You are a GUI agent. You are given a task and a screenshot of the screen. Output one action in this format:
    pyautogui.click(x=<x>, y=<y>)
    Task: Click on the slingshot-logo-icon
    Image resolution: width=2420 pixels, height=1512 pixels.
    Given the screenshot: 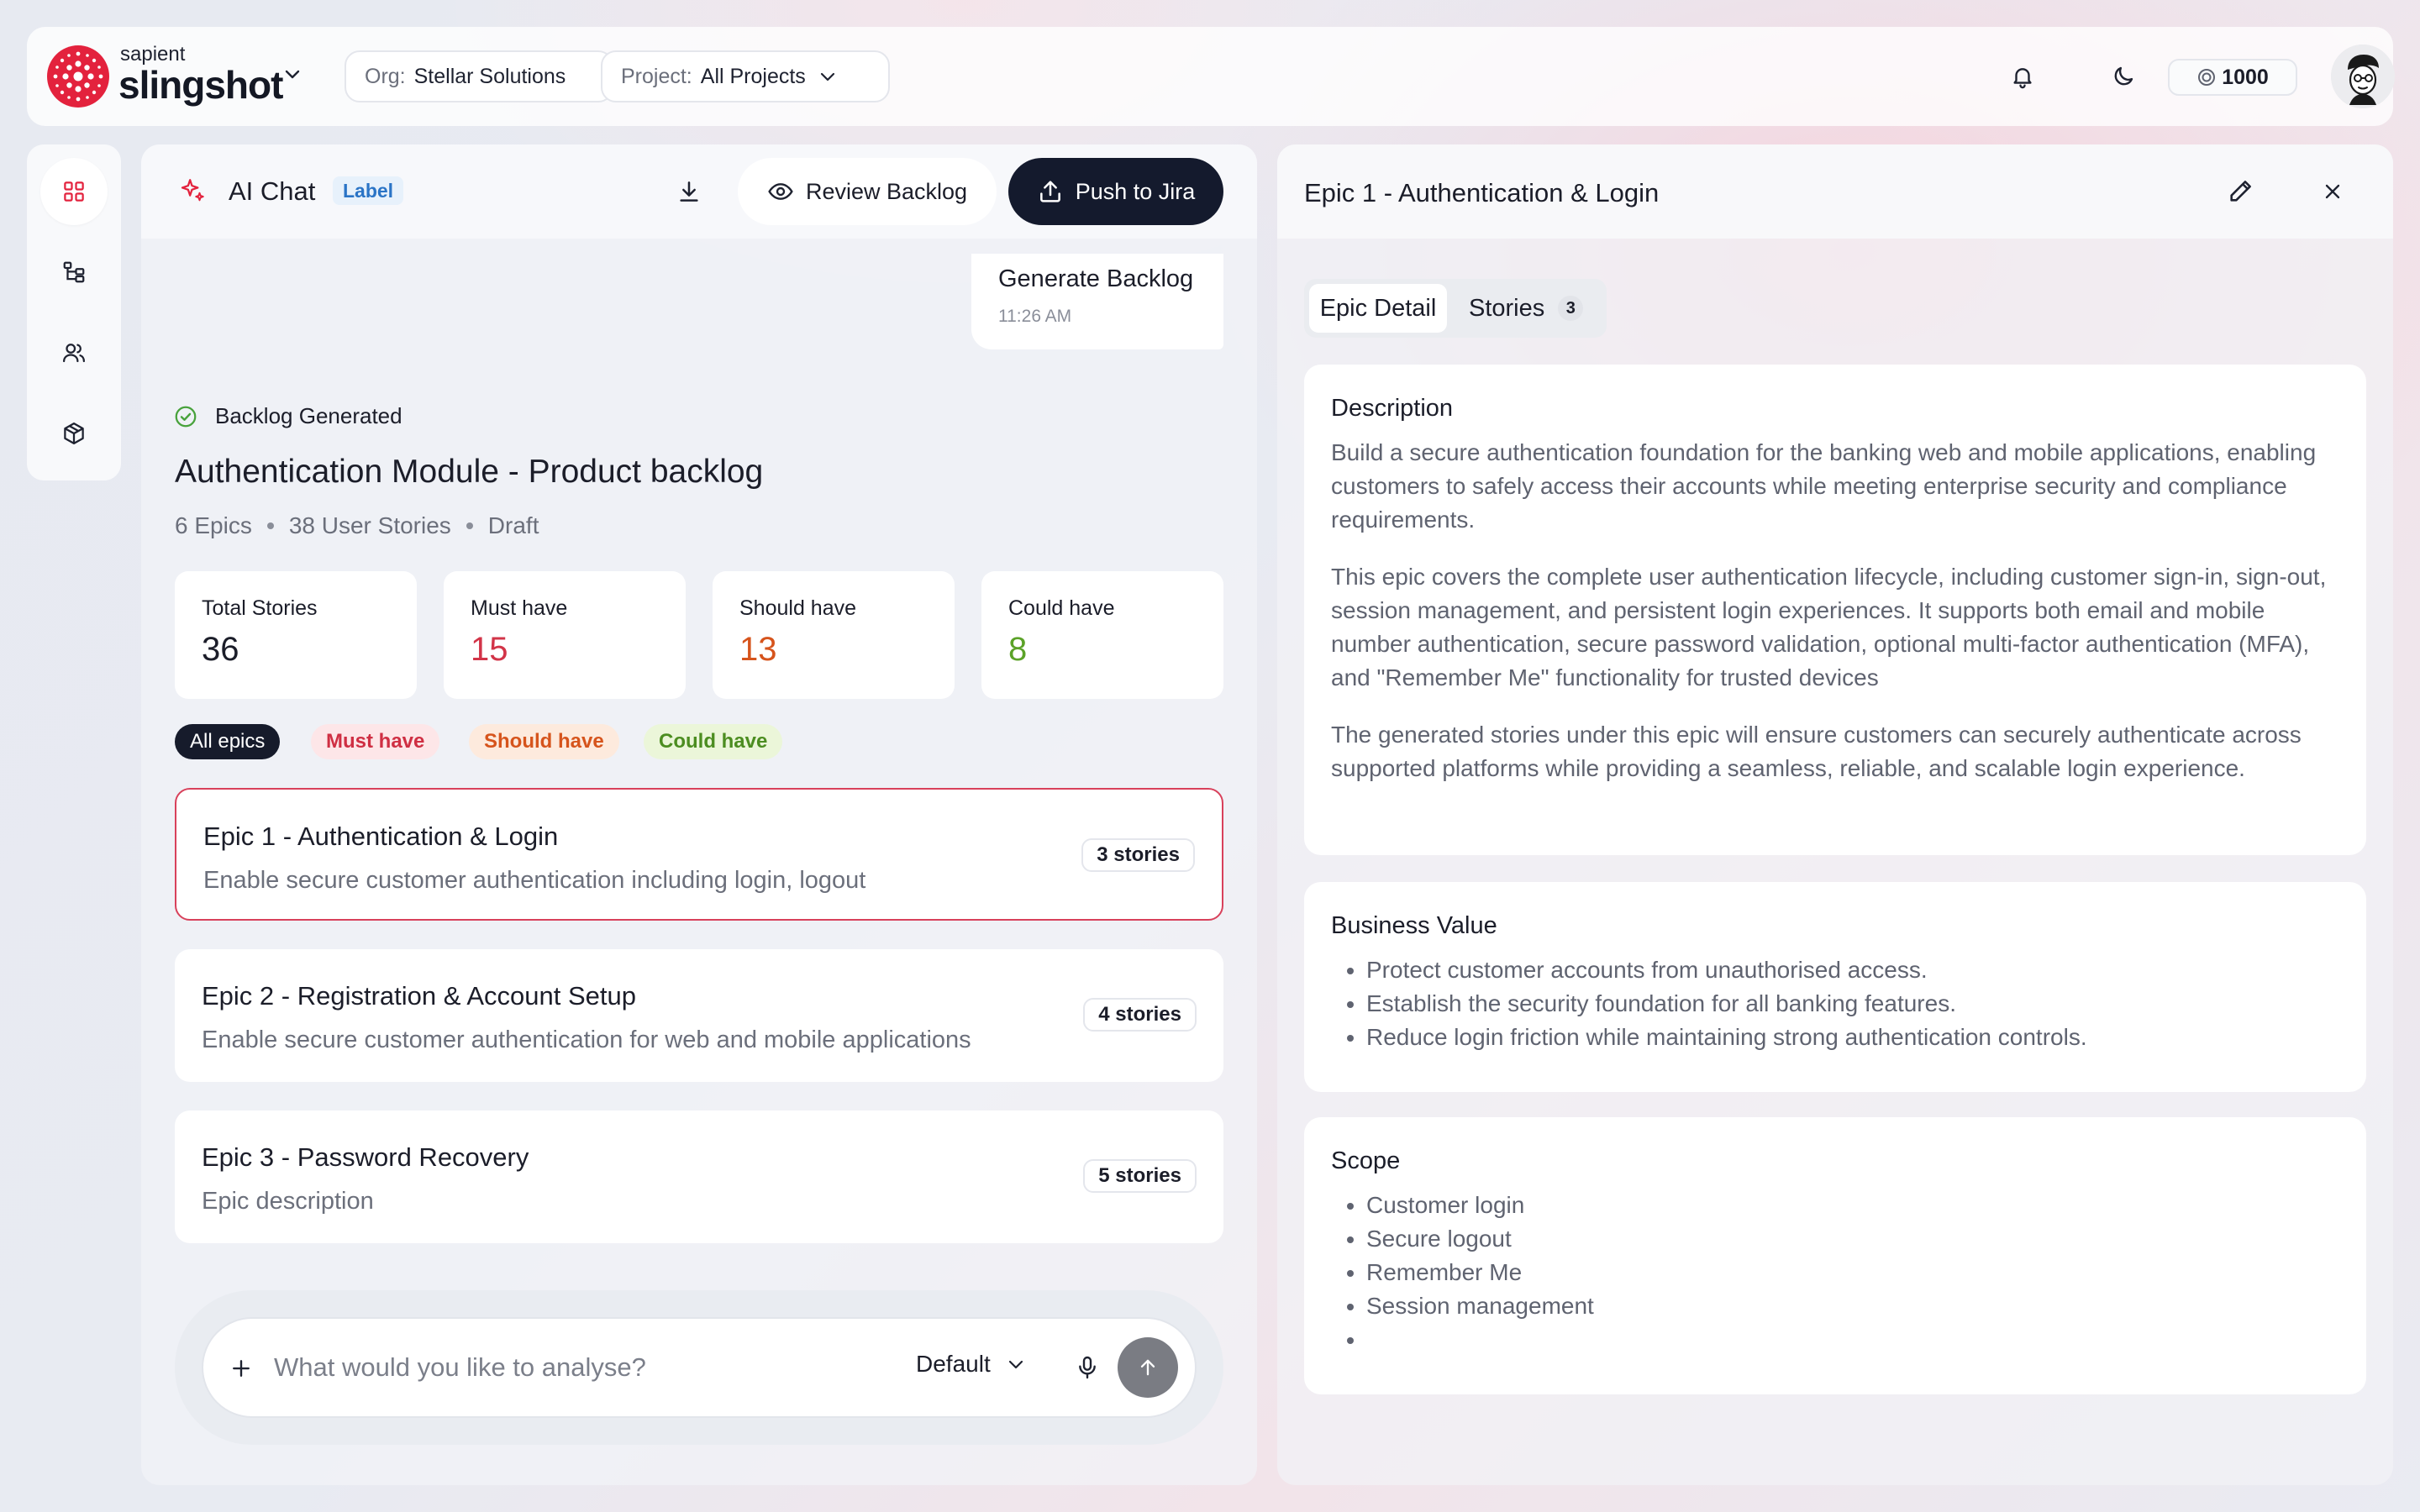 What is the action you would take?
    pyautogui.click(x=78, y=76)
    